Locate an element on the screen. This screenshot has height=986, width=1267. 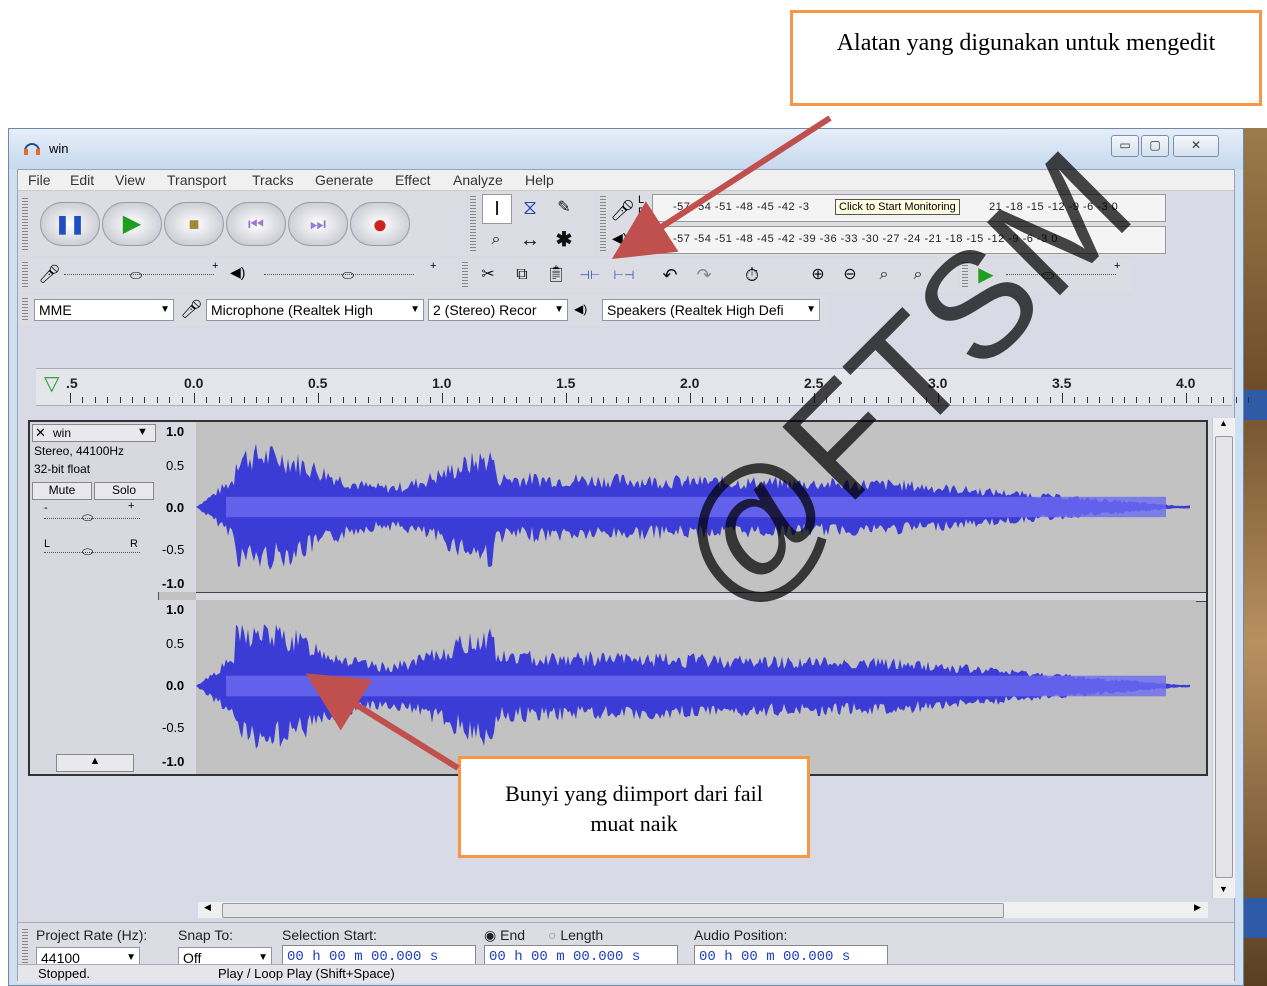
play-at-speed-icon: ▶ is located at coordinates (986, 275).